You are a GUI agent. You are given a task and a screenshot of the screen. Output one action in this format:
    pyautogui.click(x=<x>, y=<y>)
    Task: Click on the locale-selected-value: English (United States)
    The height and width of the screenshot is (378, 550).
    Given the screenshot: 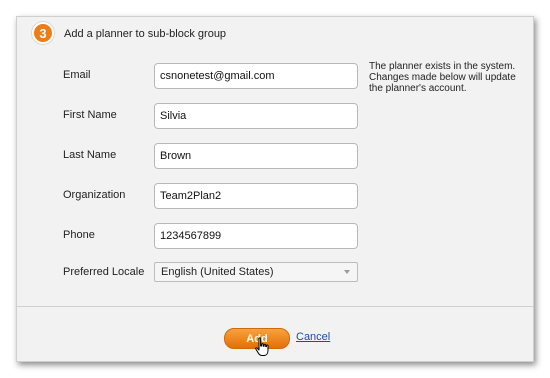 What is the action you would take?
    pyautogui.click(x=217, y=272)
    